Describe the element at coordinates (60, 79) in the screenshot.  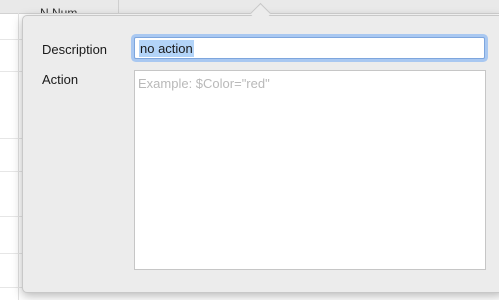
I see `action-label: Action` at that location.